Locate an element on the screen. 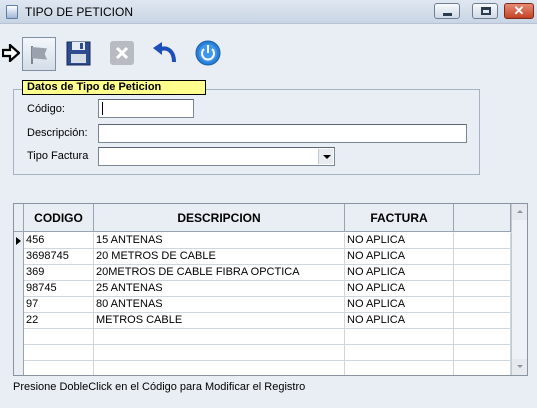 The width and height of the screenshot is (537, 408). maximize-icon is located at coordinates (486, 11).